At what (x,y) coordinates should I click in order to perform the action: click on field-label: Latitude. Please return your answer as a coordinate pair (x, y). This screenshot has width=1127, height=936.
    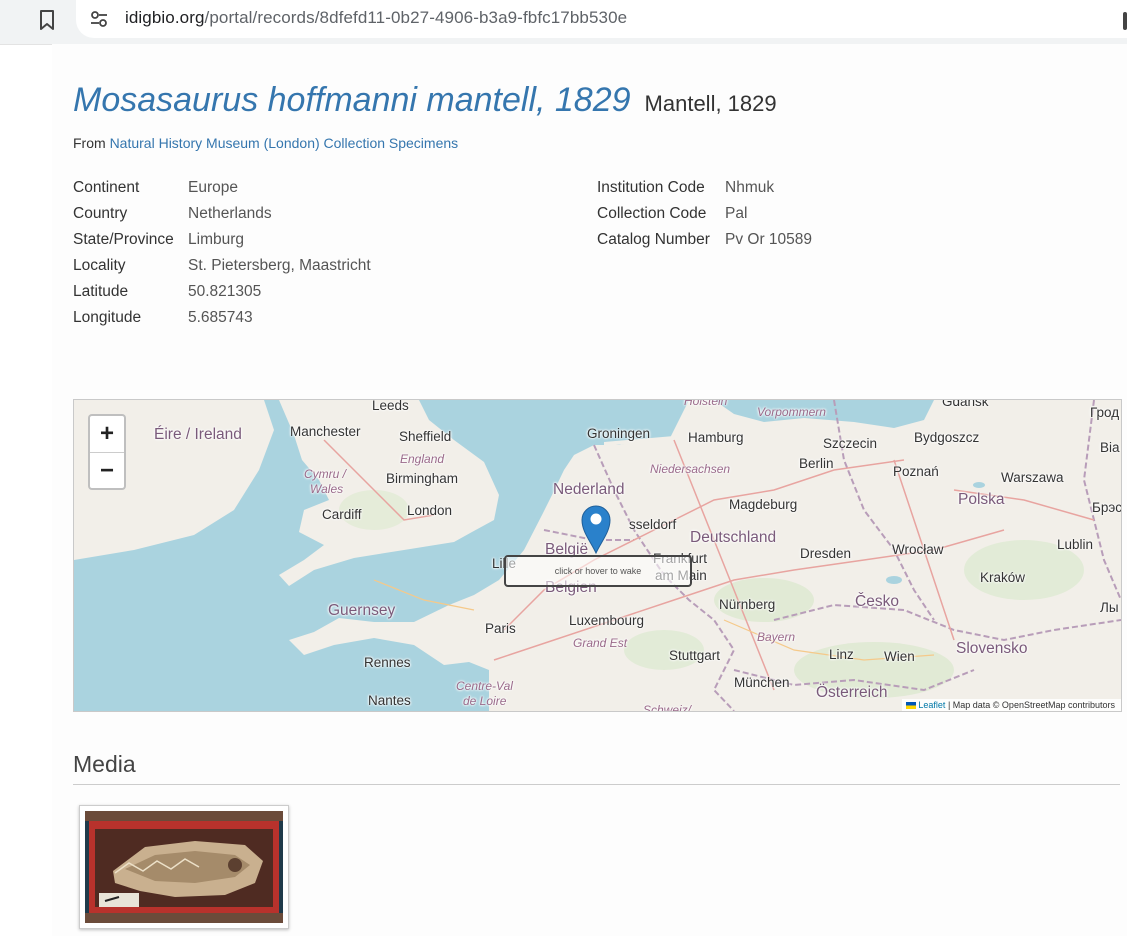
    Looking at the image, I should click on (101, 291).